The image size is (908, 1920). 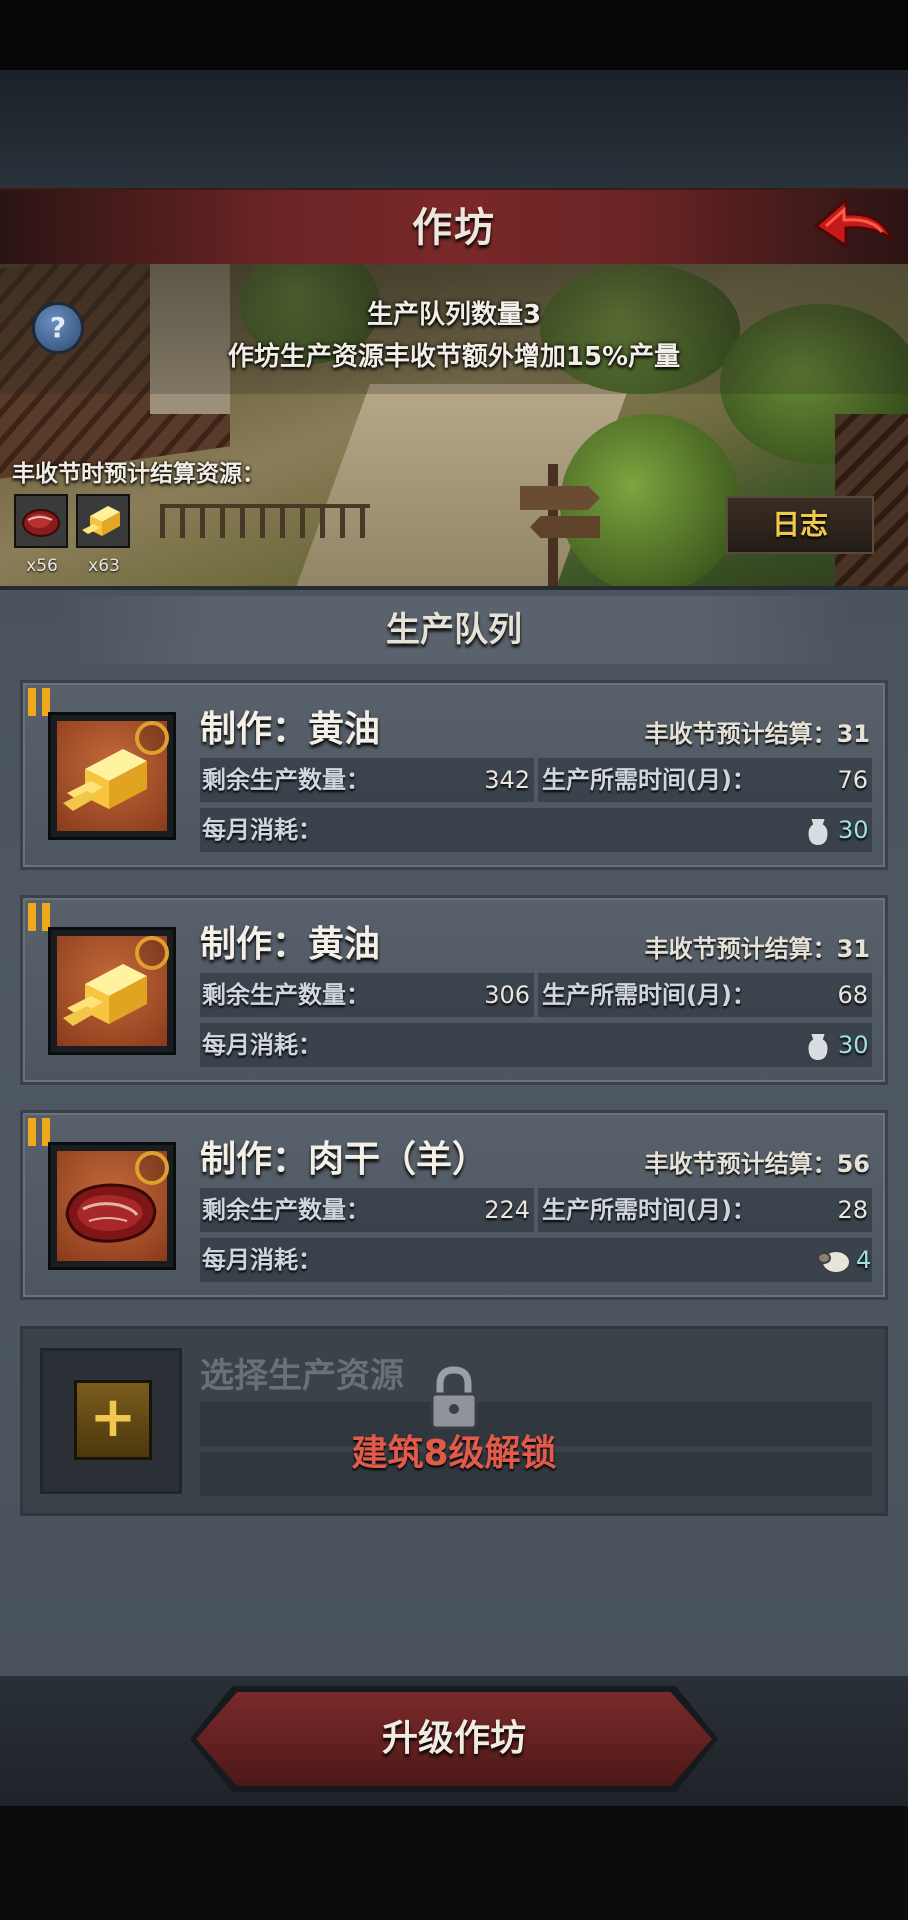 What do you see at coordinates (864, 1260) in the screenshot?
I see `consume-value: 4` at bounding box center [864, 1260].